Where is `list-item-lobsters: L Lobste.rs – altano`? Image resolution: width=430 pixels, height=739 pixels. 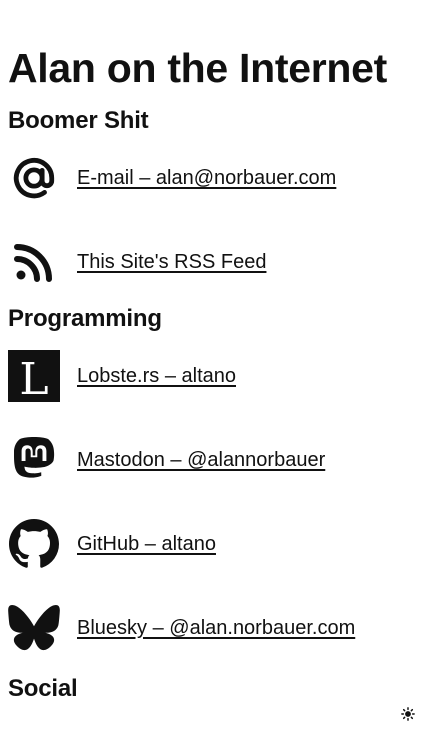 list-item-lobsters: L Lobste.rs – altano is located at coordinates (215, 376).